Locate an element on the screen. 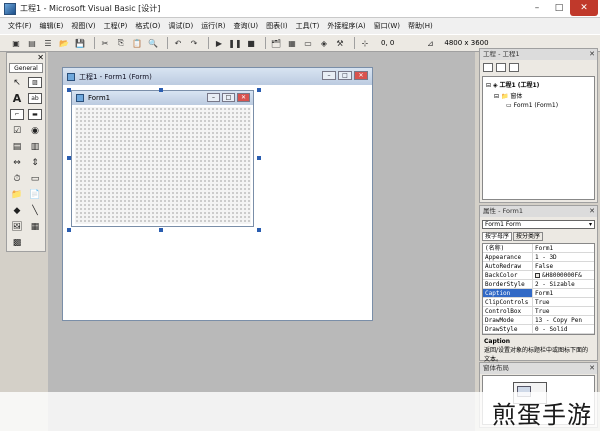 The height and width of the screenshot is (431, 600). data-tool-icon: ▦ is located at coordinates (35, 226).